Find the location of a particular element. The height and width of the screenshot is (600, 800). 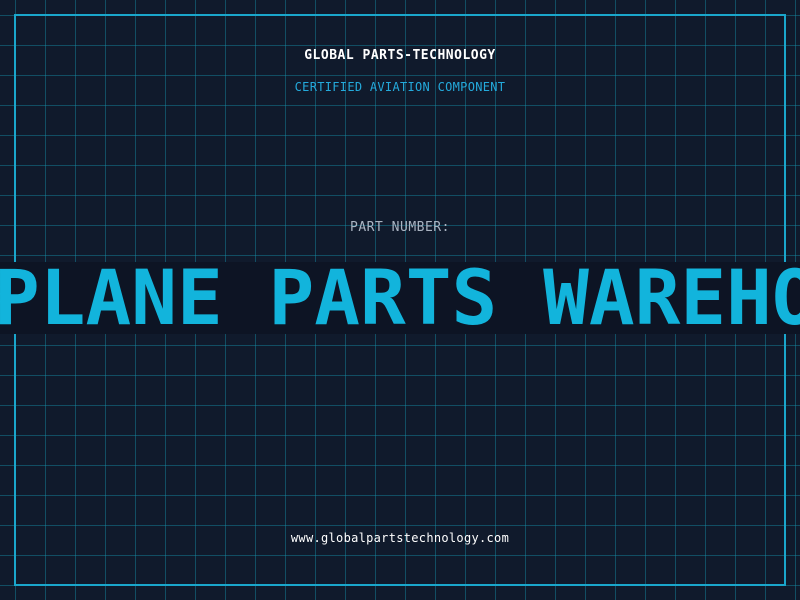

brand-name: GLOBAL PARTS-TECHNOLOGY is located at coordinates (400, 55).